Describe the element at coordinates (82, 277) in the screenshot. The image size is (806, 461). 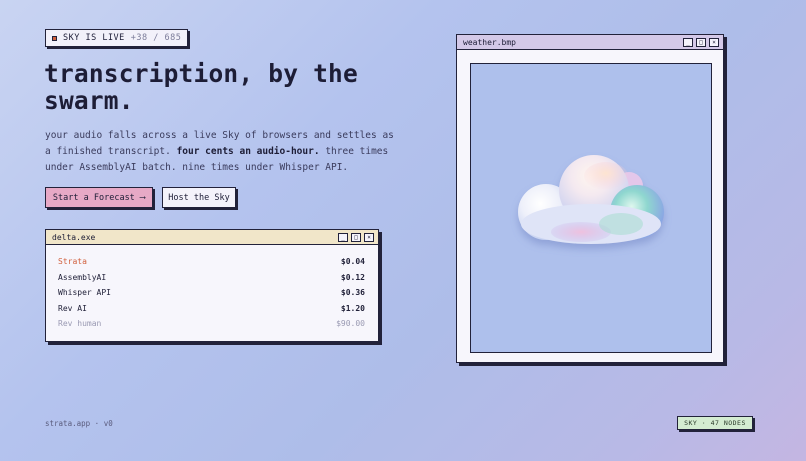
I see `row-label: AssemblyAI` at that location.